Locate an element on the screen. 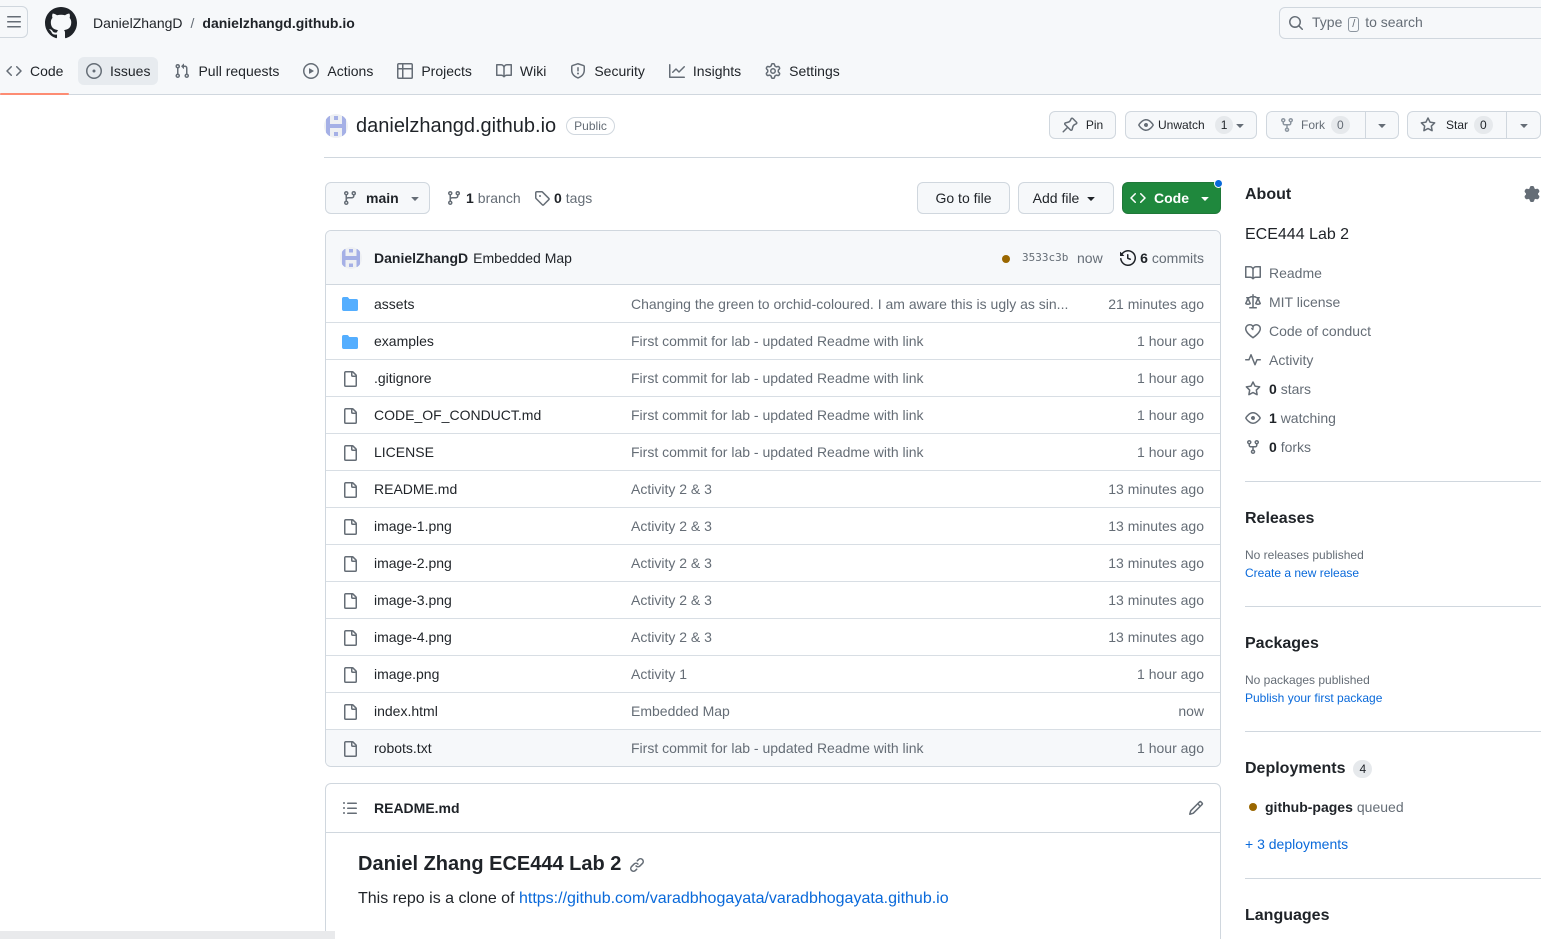 The width and height of the screenshot is (1541, 939). star-button: Star 0 is located at coordinates (1474, 125).